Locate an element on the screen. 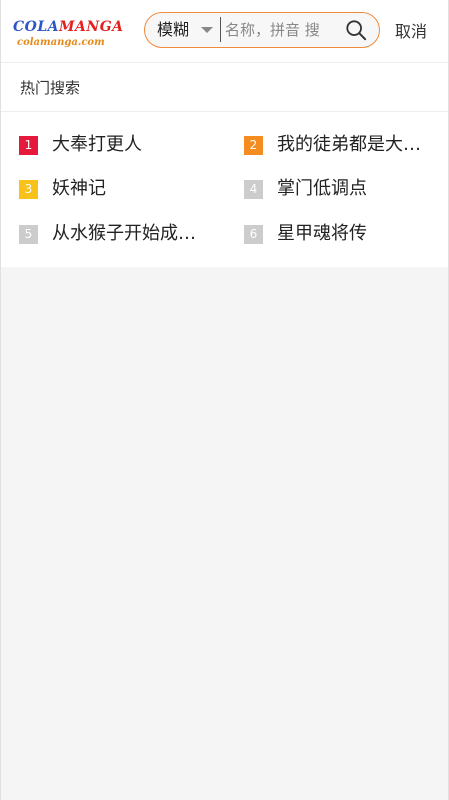 This screenshot has width=449, height=800. hot-search-item: 6 星甲魂将传 is located at coordinates (344, 234).